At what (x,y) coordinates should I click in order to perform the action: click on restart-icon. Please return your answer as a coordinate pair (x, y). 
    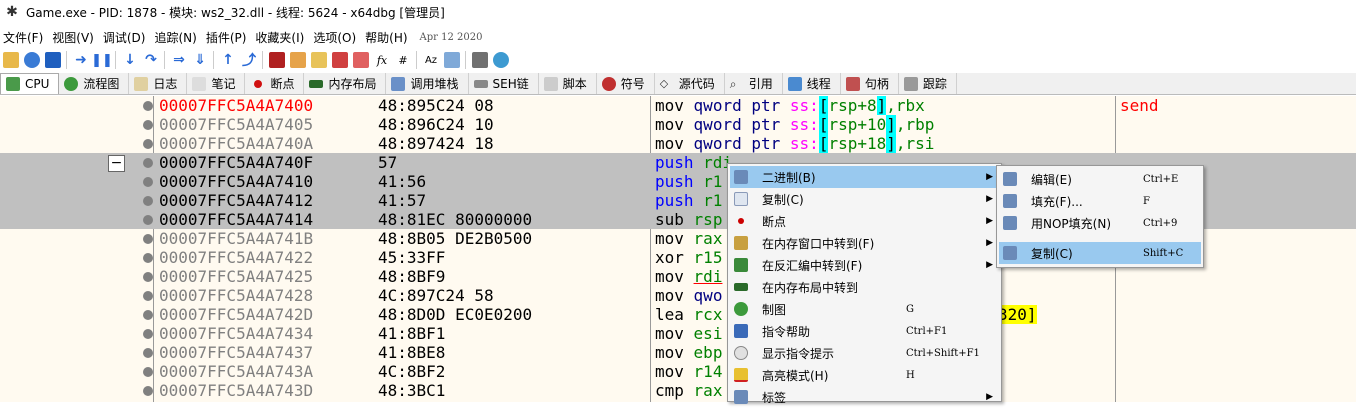
    Looking at the image, I should click on (32, 60).